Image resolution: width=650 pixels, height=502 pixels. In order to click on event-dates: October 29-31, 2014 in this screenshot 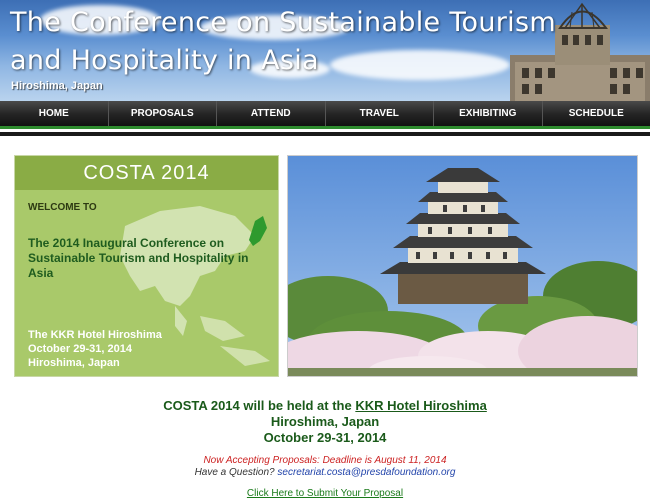, I will do `click(325, 437)`.